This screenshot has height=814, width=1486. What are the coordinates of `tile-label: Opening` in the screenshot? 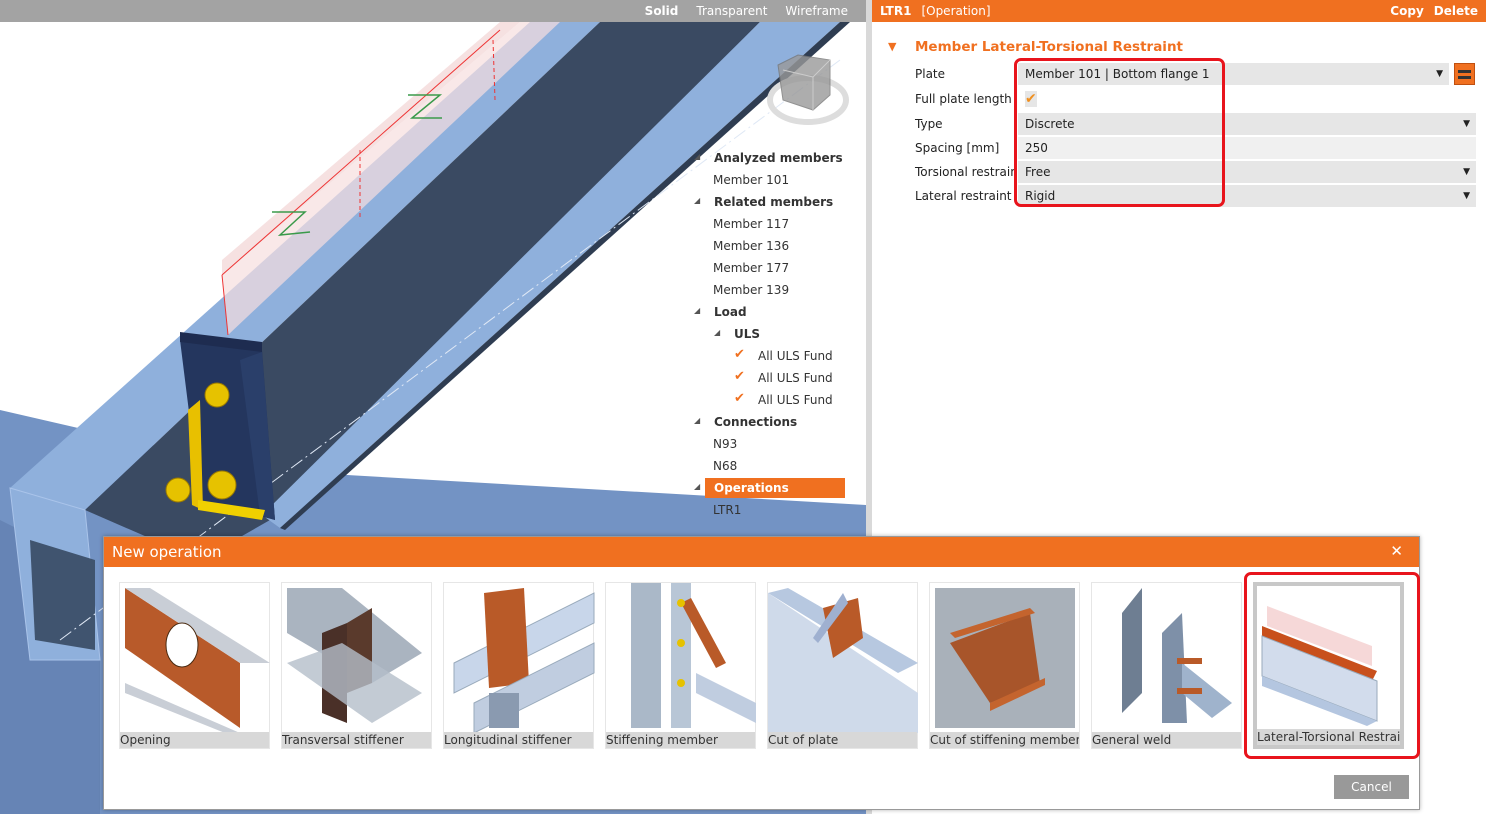 It's located at (194, 740).